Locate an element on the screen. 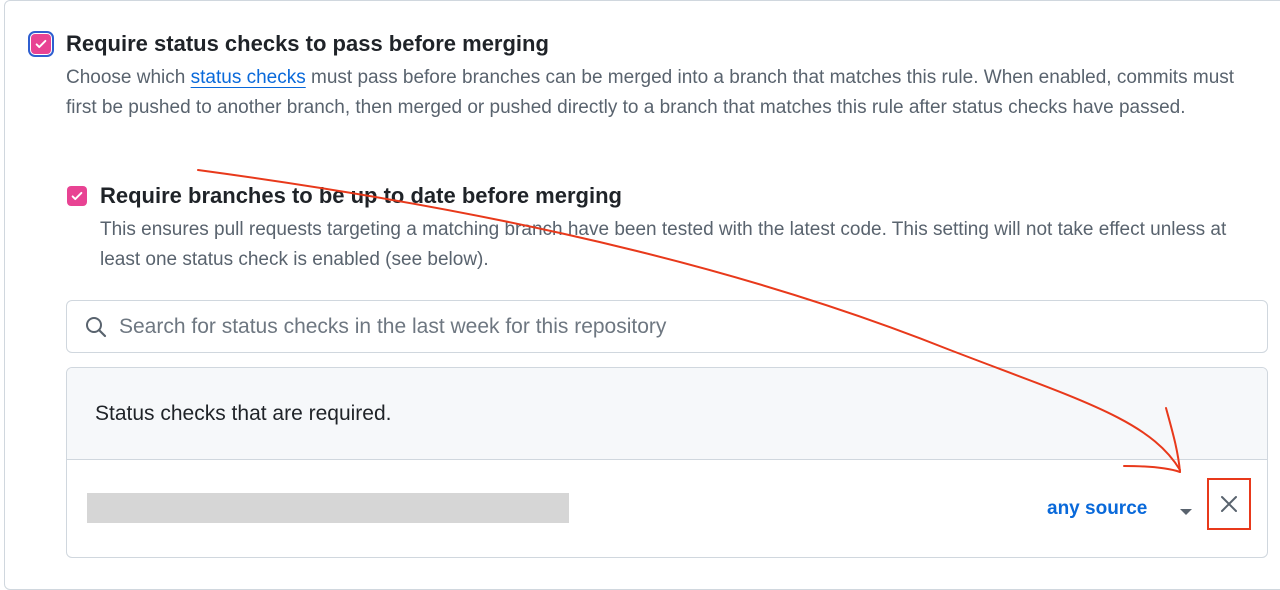 This screenshot has height=590, width=1280. required-checks-header: Status checks that are required. is located at coordinates (667, 414).